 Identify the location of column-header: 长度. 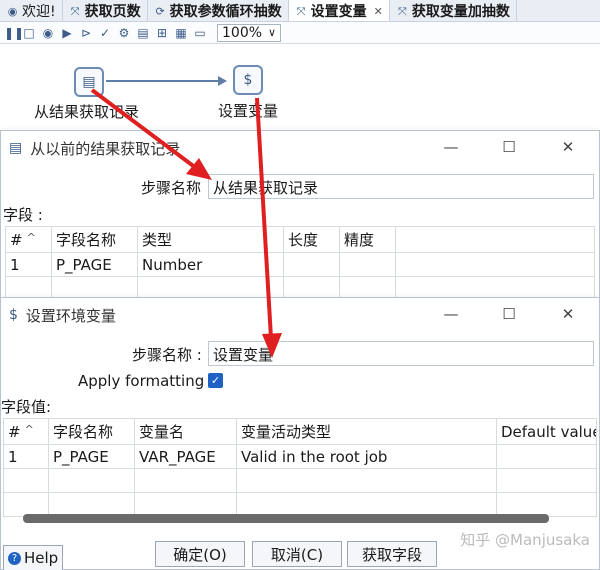
(311, 239).